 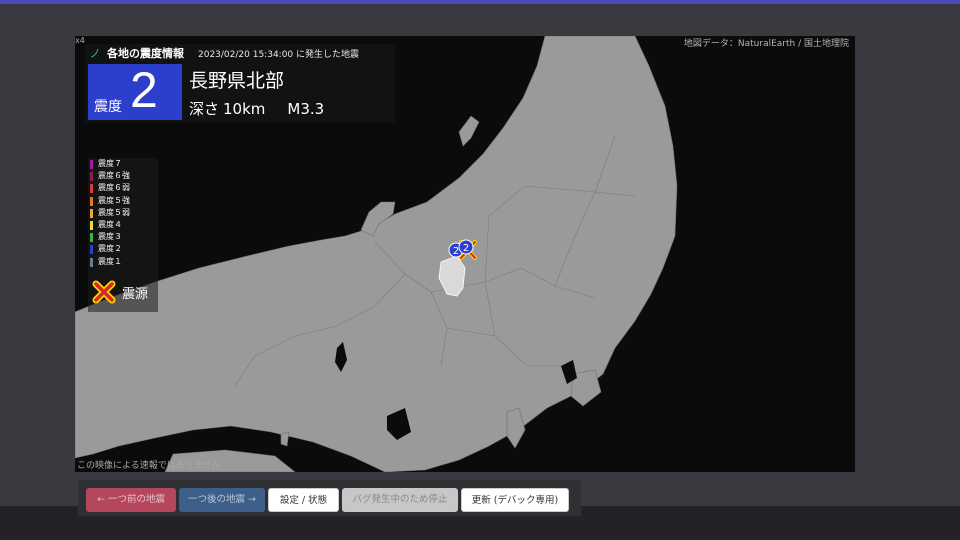 I want to click on depth-magnitude-row: 深さ 10km M3.3, so click(x=256, y=108).